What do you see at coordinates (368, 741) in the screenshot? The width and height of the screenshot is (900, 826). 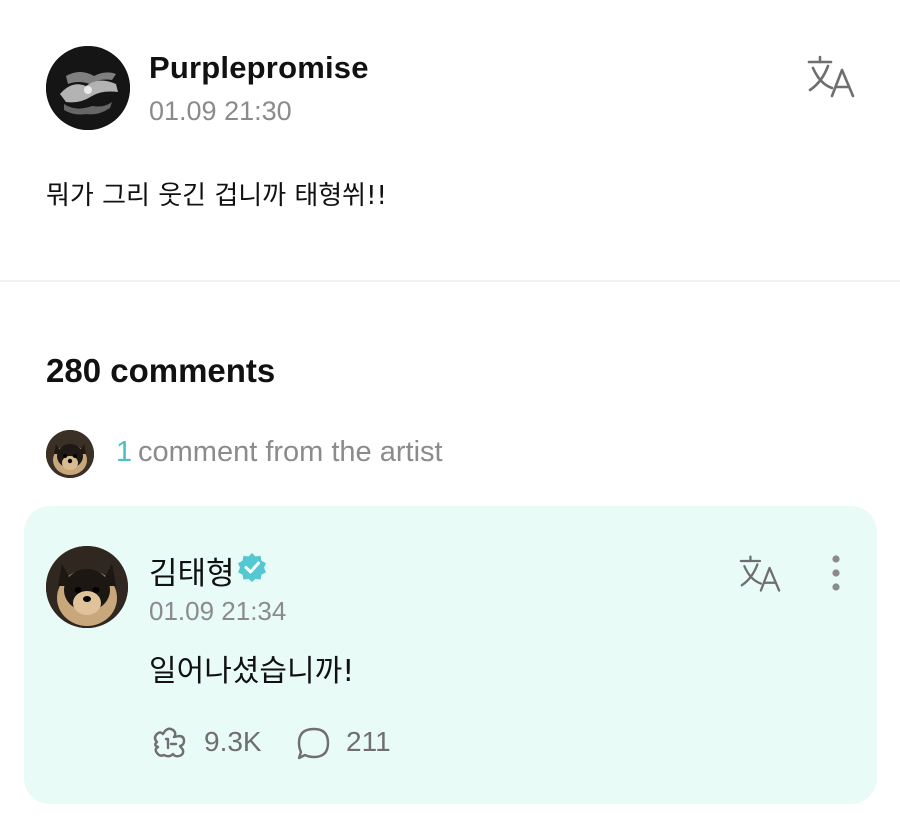 I see `reply-count: 211` at bounding box center [368, 741].